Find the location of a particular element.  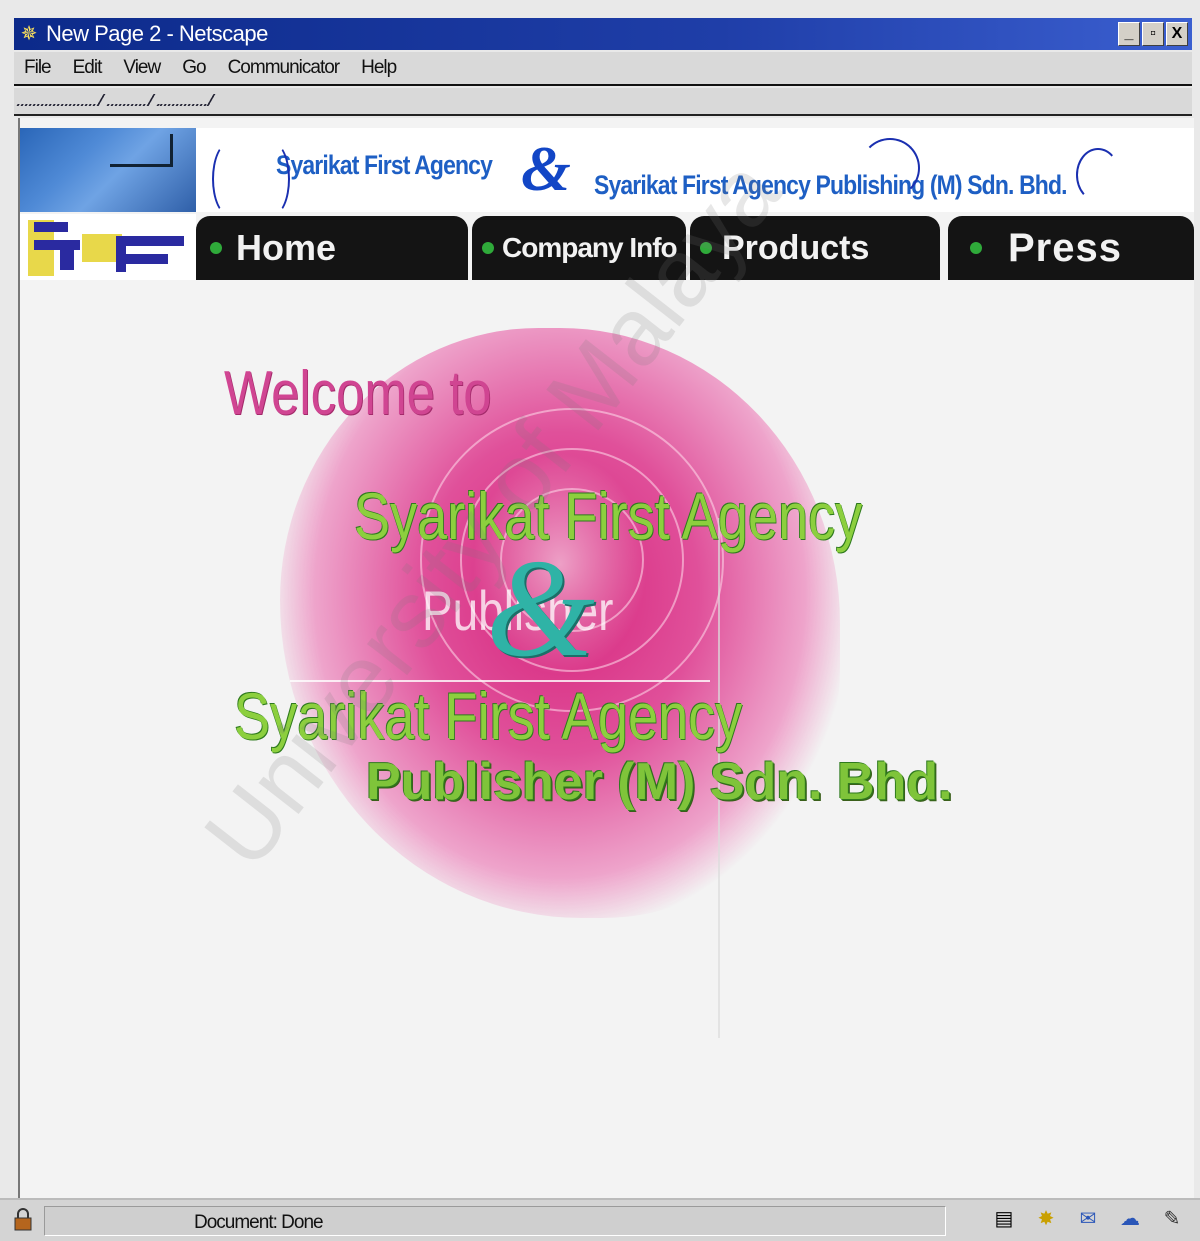

navigation-toolbar-tab is located at coordinates (61, 100).